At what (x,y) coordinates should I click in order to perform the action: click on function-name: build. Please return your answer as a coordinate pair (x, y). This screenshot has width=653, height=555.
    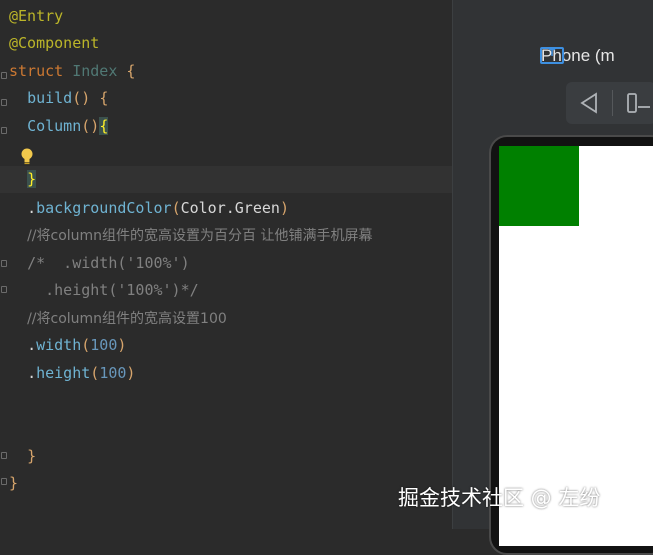
    Looking at the image, I should click on (50, 98).